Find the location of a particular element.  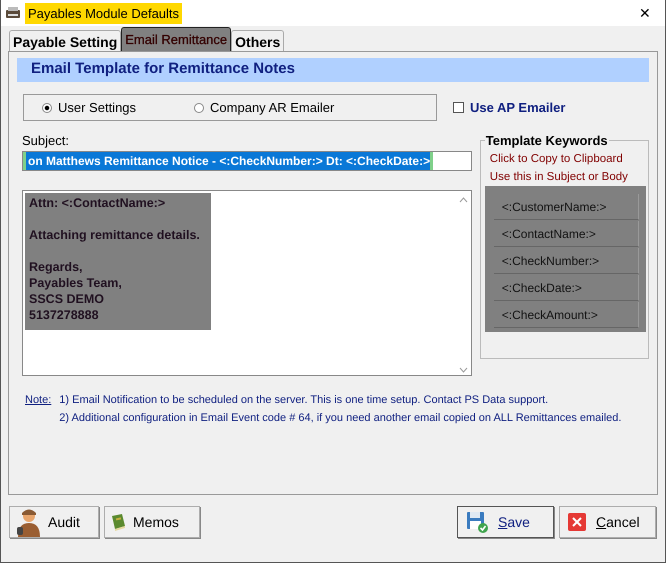

keyword-button: <:CustomerName:> is located at coordinates (566, 207).